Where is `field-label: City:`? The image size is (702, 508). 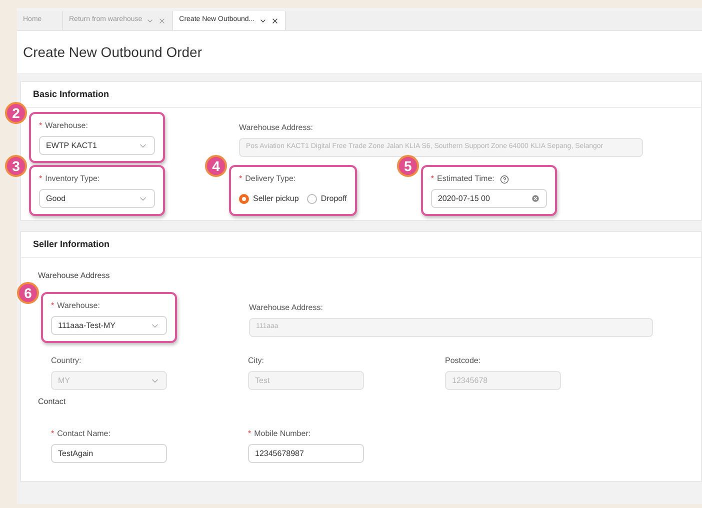 field-label: City: is located at coordinates (256, 361).